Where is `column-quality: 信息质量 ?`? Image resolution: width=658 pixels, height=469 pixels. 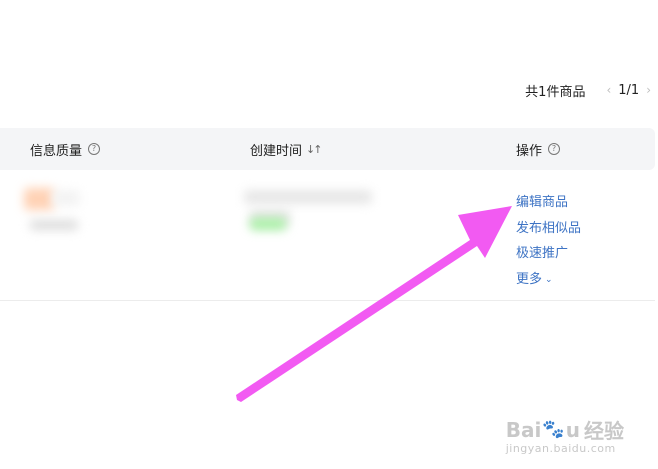
column-quality: 信息质量 ? is located at coordinates (65, 149).